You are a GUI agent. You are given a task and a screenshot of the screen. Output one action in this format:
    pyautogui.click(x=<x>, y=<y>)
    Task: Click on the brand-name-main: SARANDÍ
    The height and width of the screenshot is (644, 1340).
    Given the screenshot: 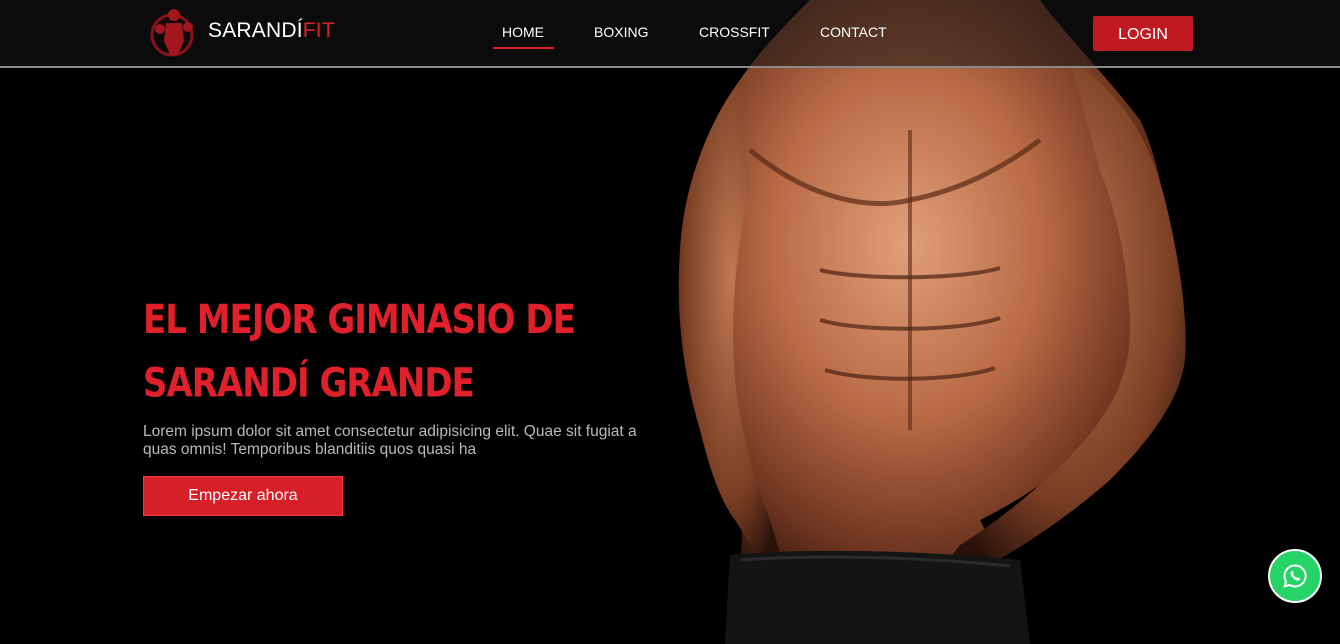 What is the action you would take?
    pyautogui.click(x=255, y=30)
    